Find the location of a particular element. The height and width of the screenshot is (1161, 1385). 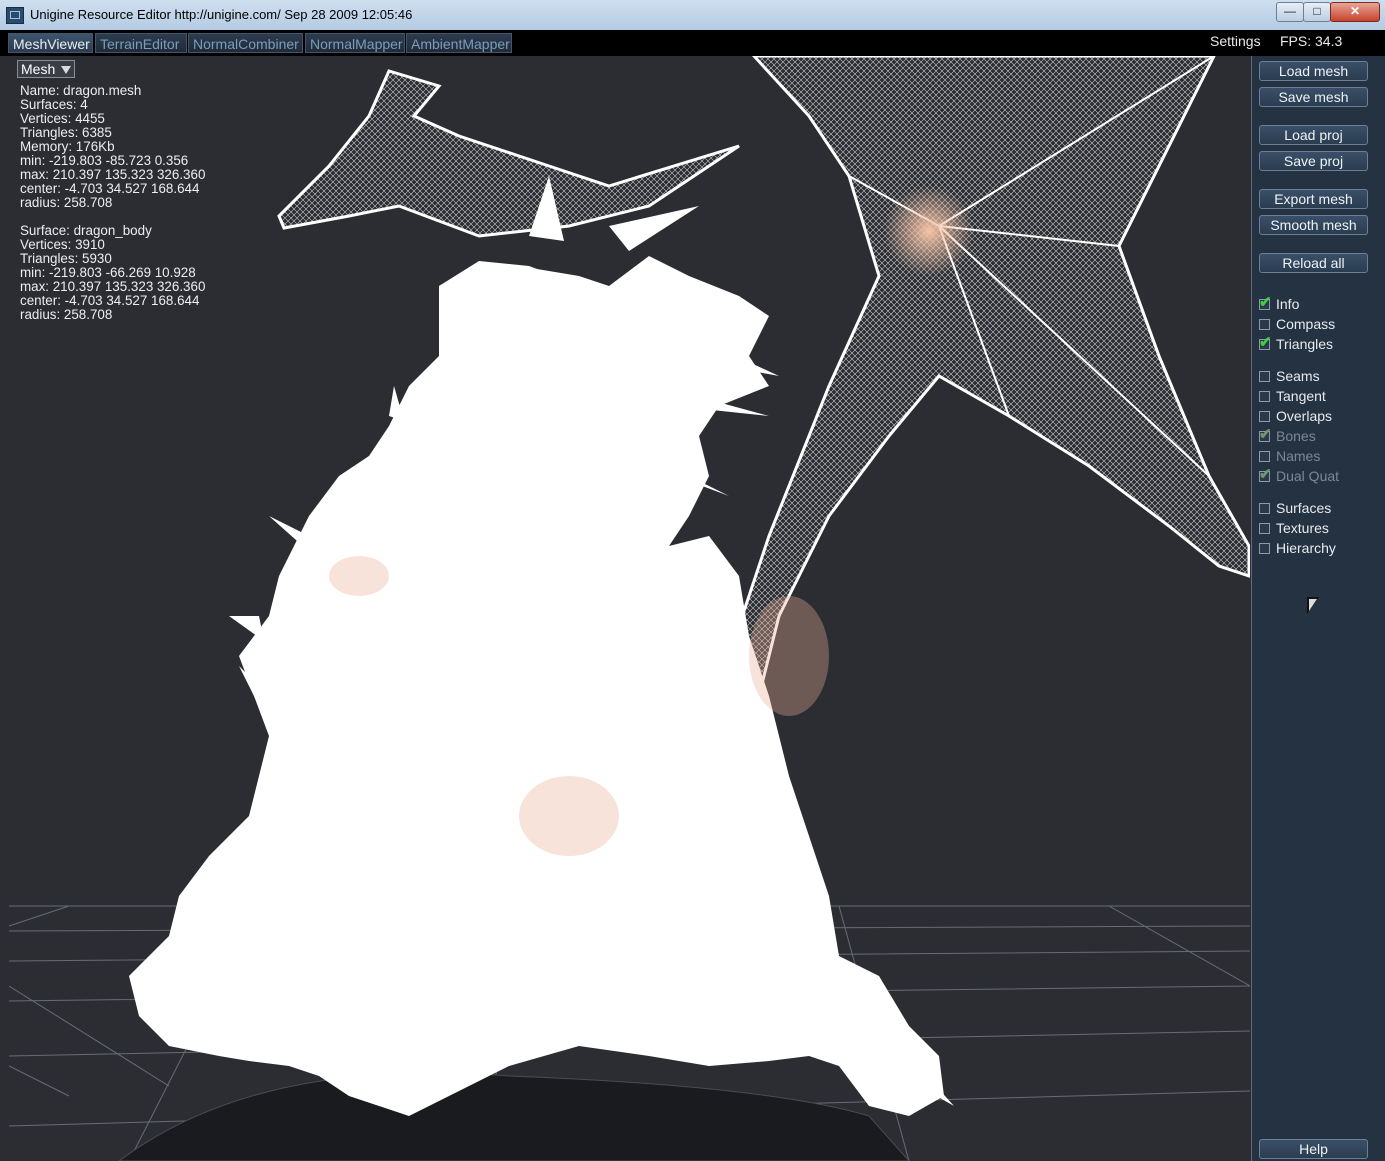

surface-info-line: Vertices: 3910 is located at coordinates (62, 244).